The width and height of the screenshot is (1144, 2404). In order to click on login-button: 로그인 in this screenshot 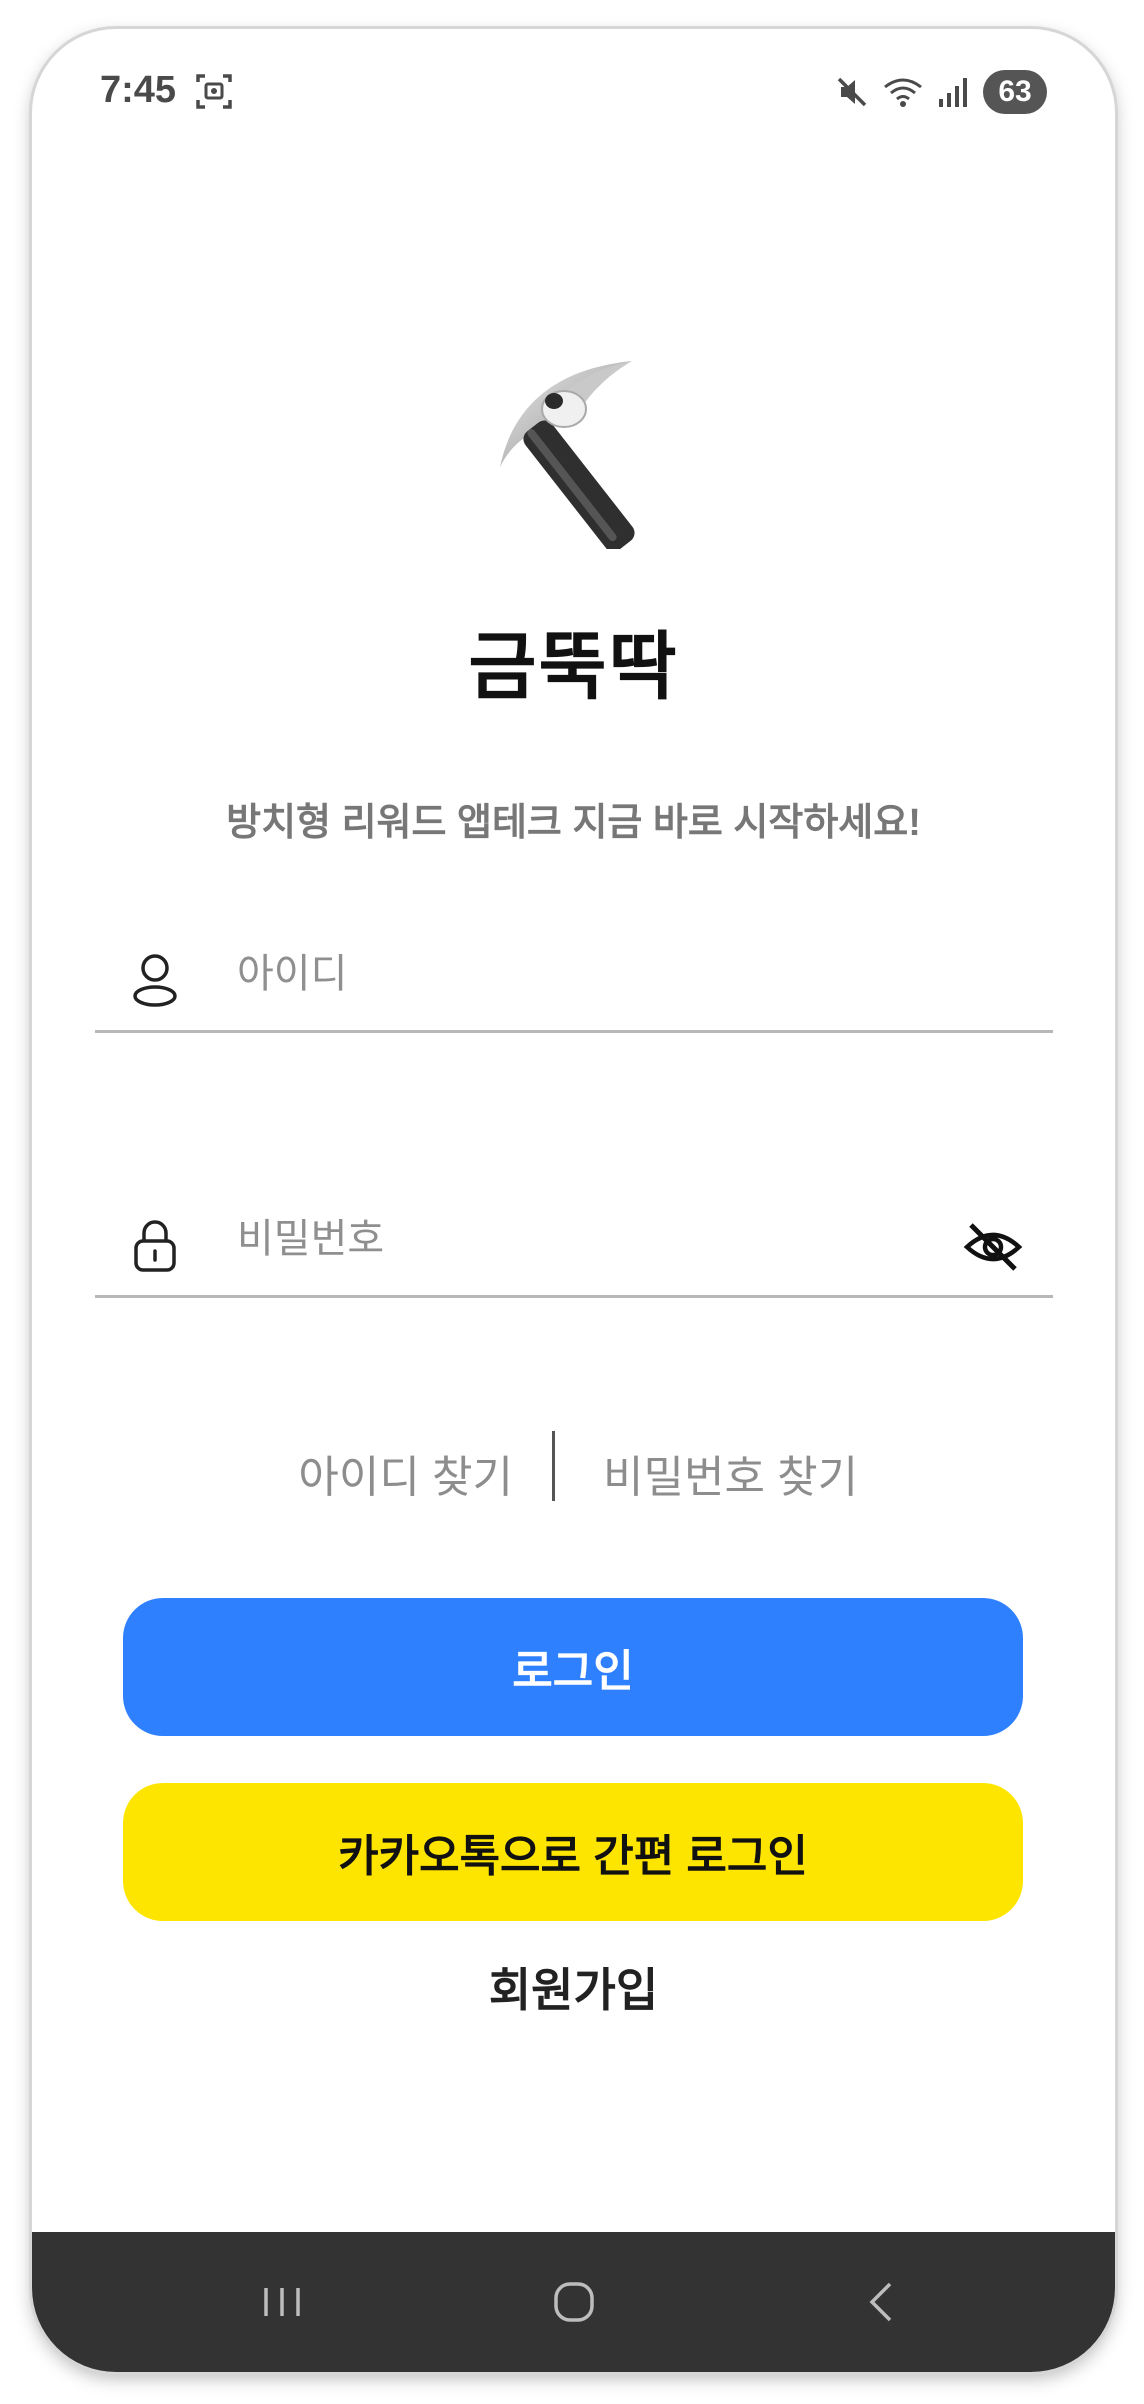, I will do `click(573, 1667)`.